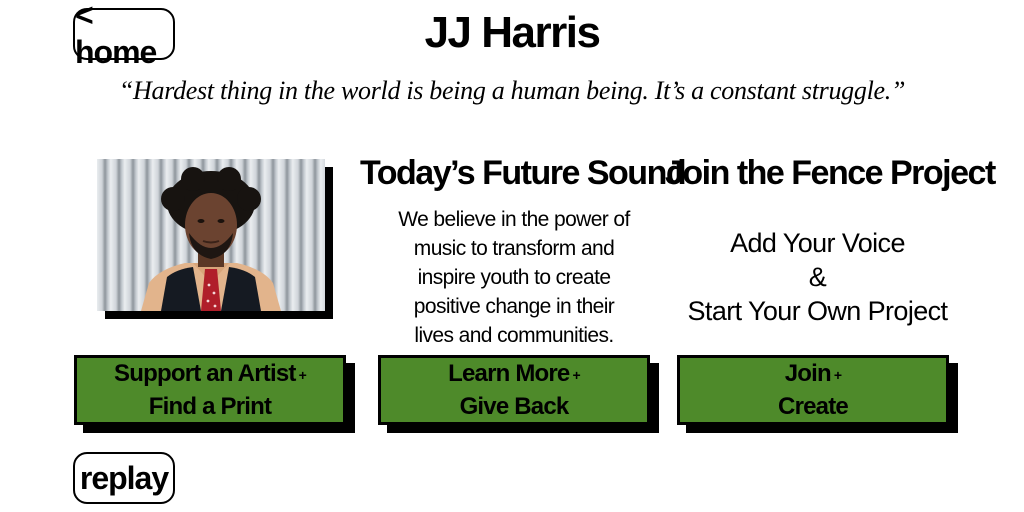 The height and width of the screenshot is (512, 1024). I want to click on support-artist-button-face: Support an Artist + Find a Print, so click(210, 390).